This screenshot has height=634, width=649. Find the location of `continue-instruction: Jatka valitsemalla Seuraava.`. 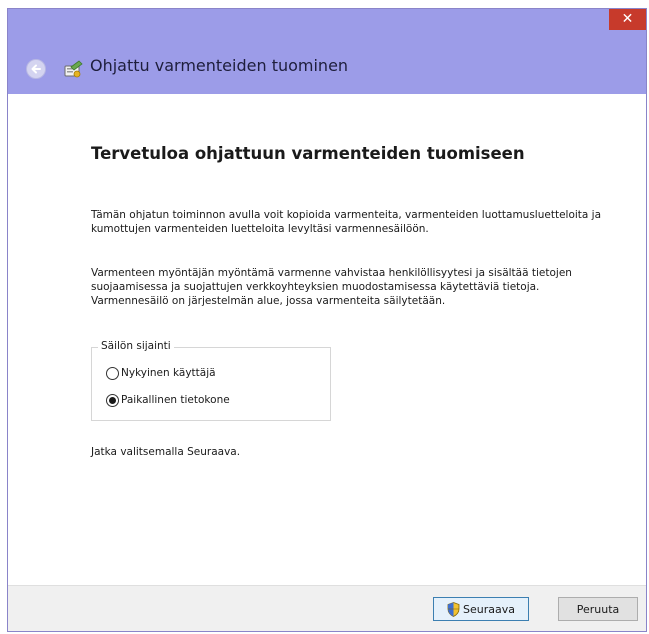

continue-instruction: Jatka valitsemalla Seuraava. is located at coordinates (166, 452).